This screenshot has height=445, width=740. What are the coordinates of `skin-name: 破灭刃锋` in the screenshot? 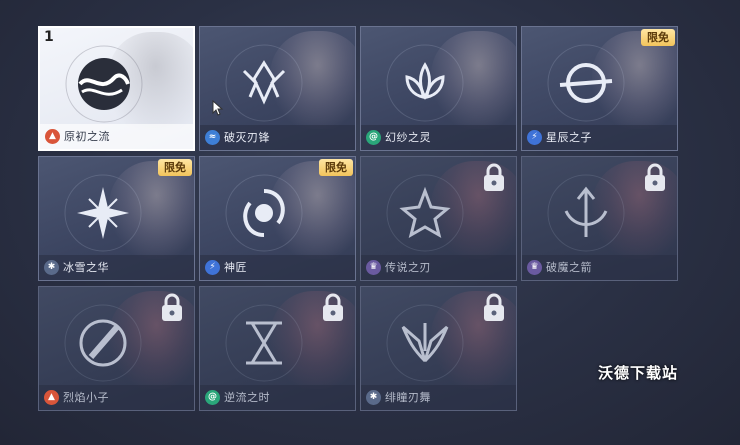 It's located at (247, 137).